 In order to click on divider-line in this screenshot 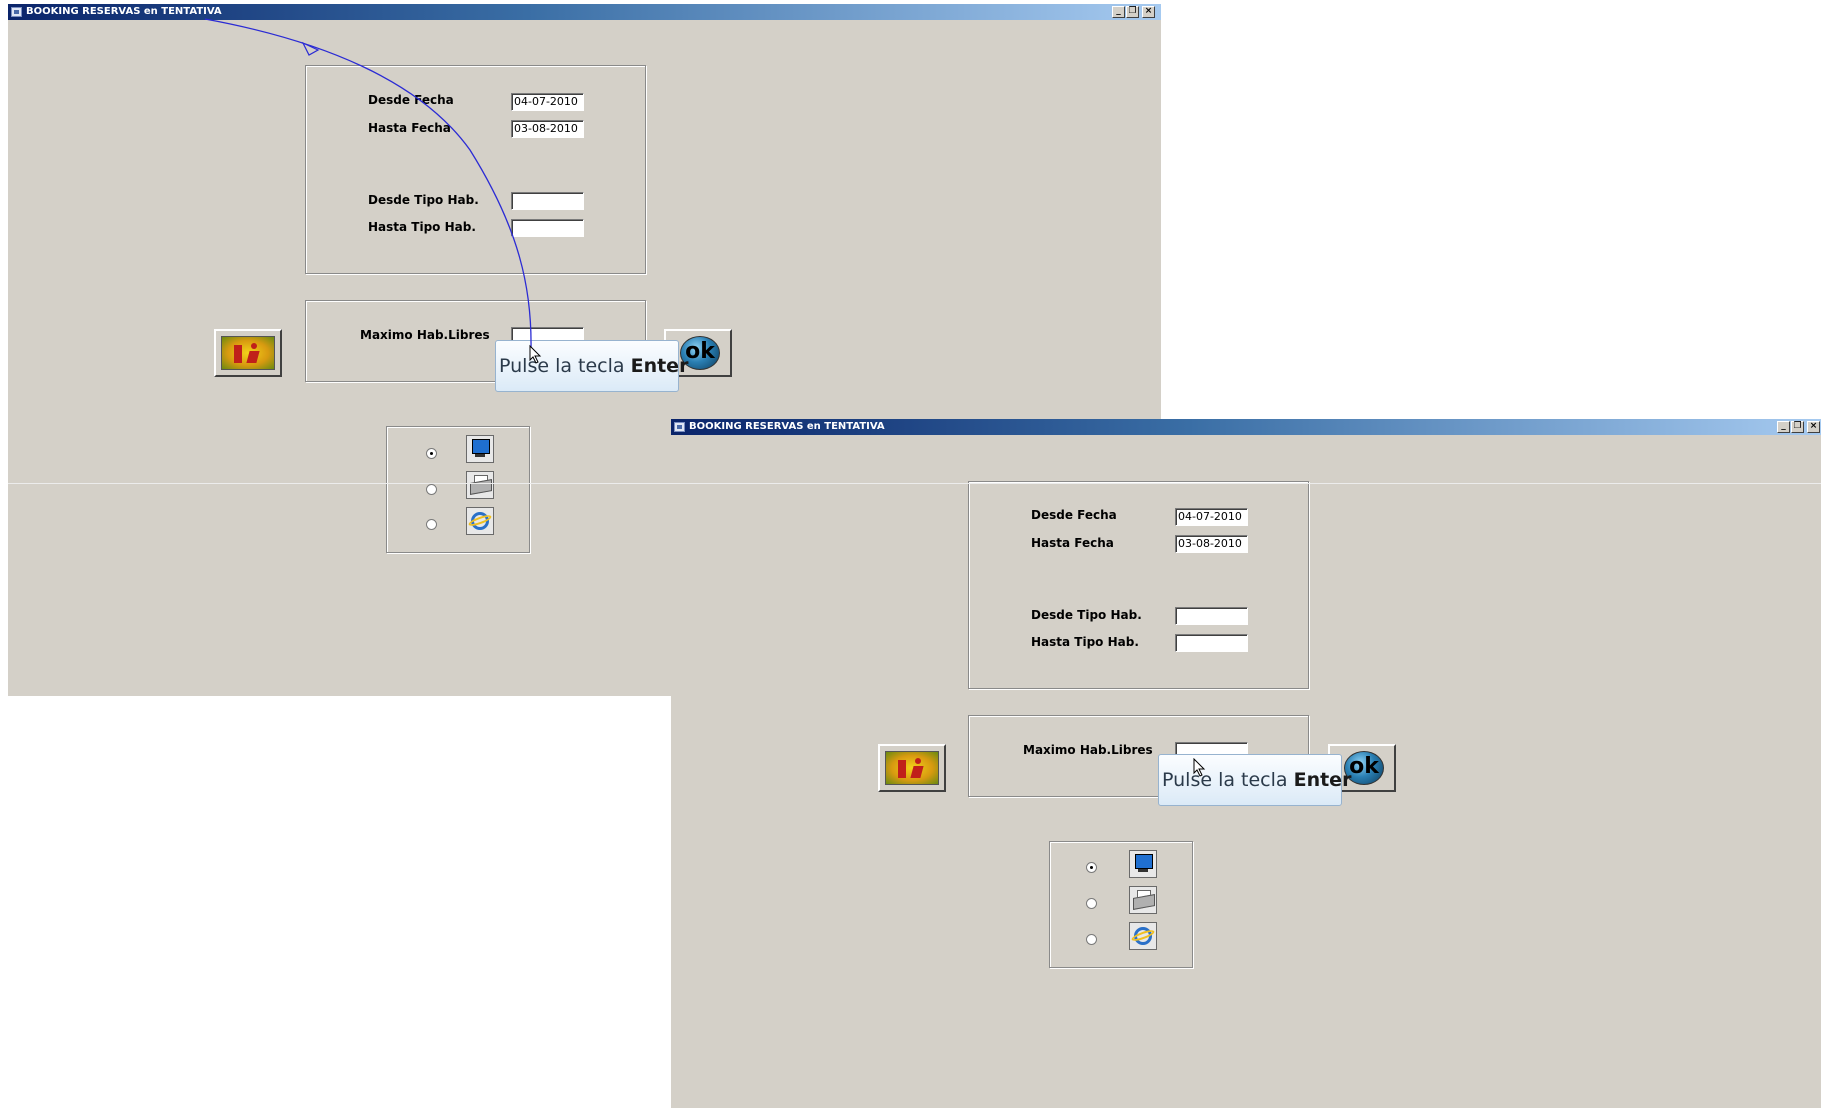, I will do `click(914, 483)`.